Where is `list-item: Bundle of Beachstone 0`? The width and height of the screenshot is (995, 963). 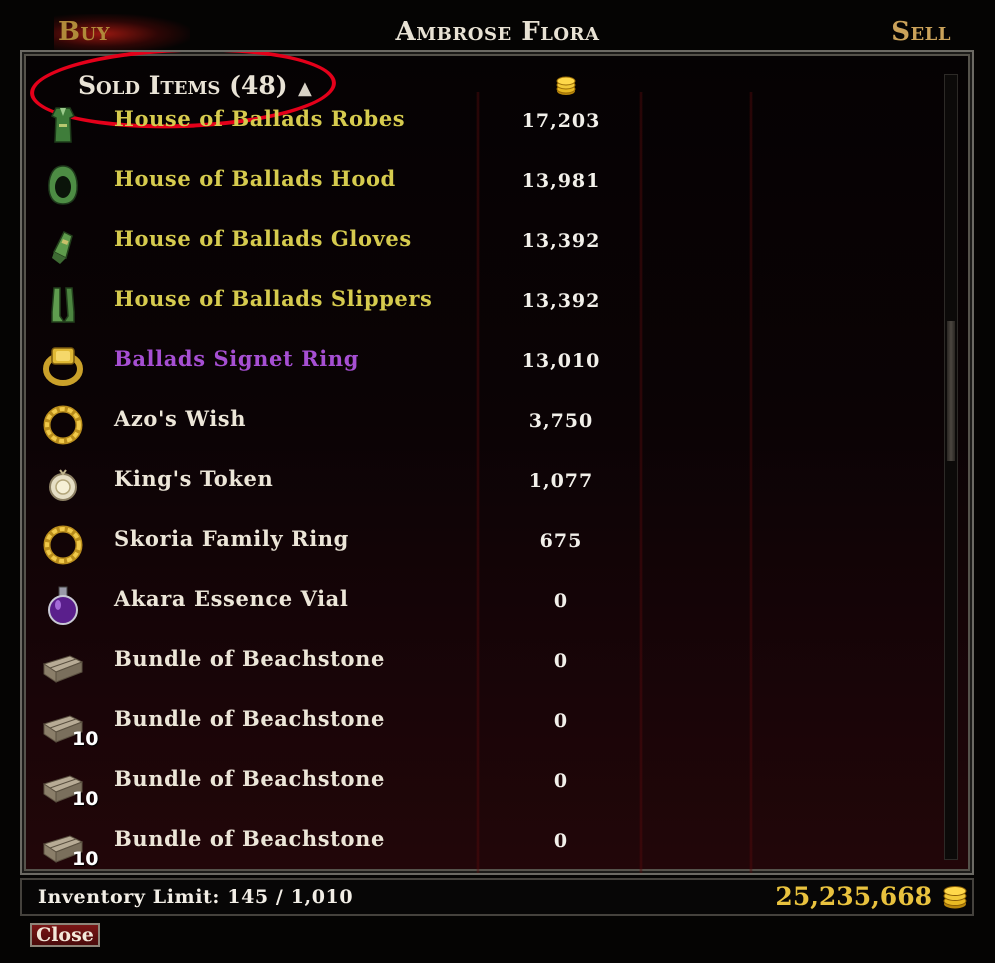
list-item: Bundle of Beachstone 0 is located at coordinates (486, 668).